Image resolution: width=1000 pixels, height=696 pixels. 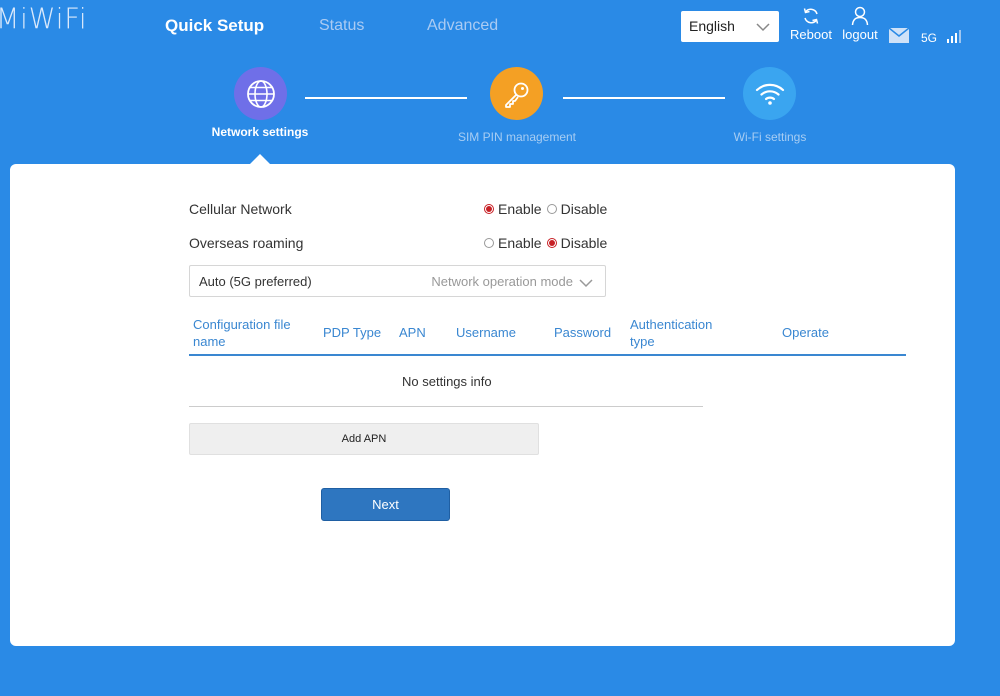 I want to click on cellular-disable-radio, so click(x=551, y=209).